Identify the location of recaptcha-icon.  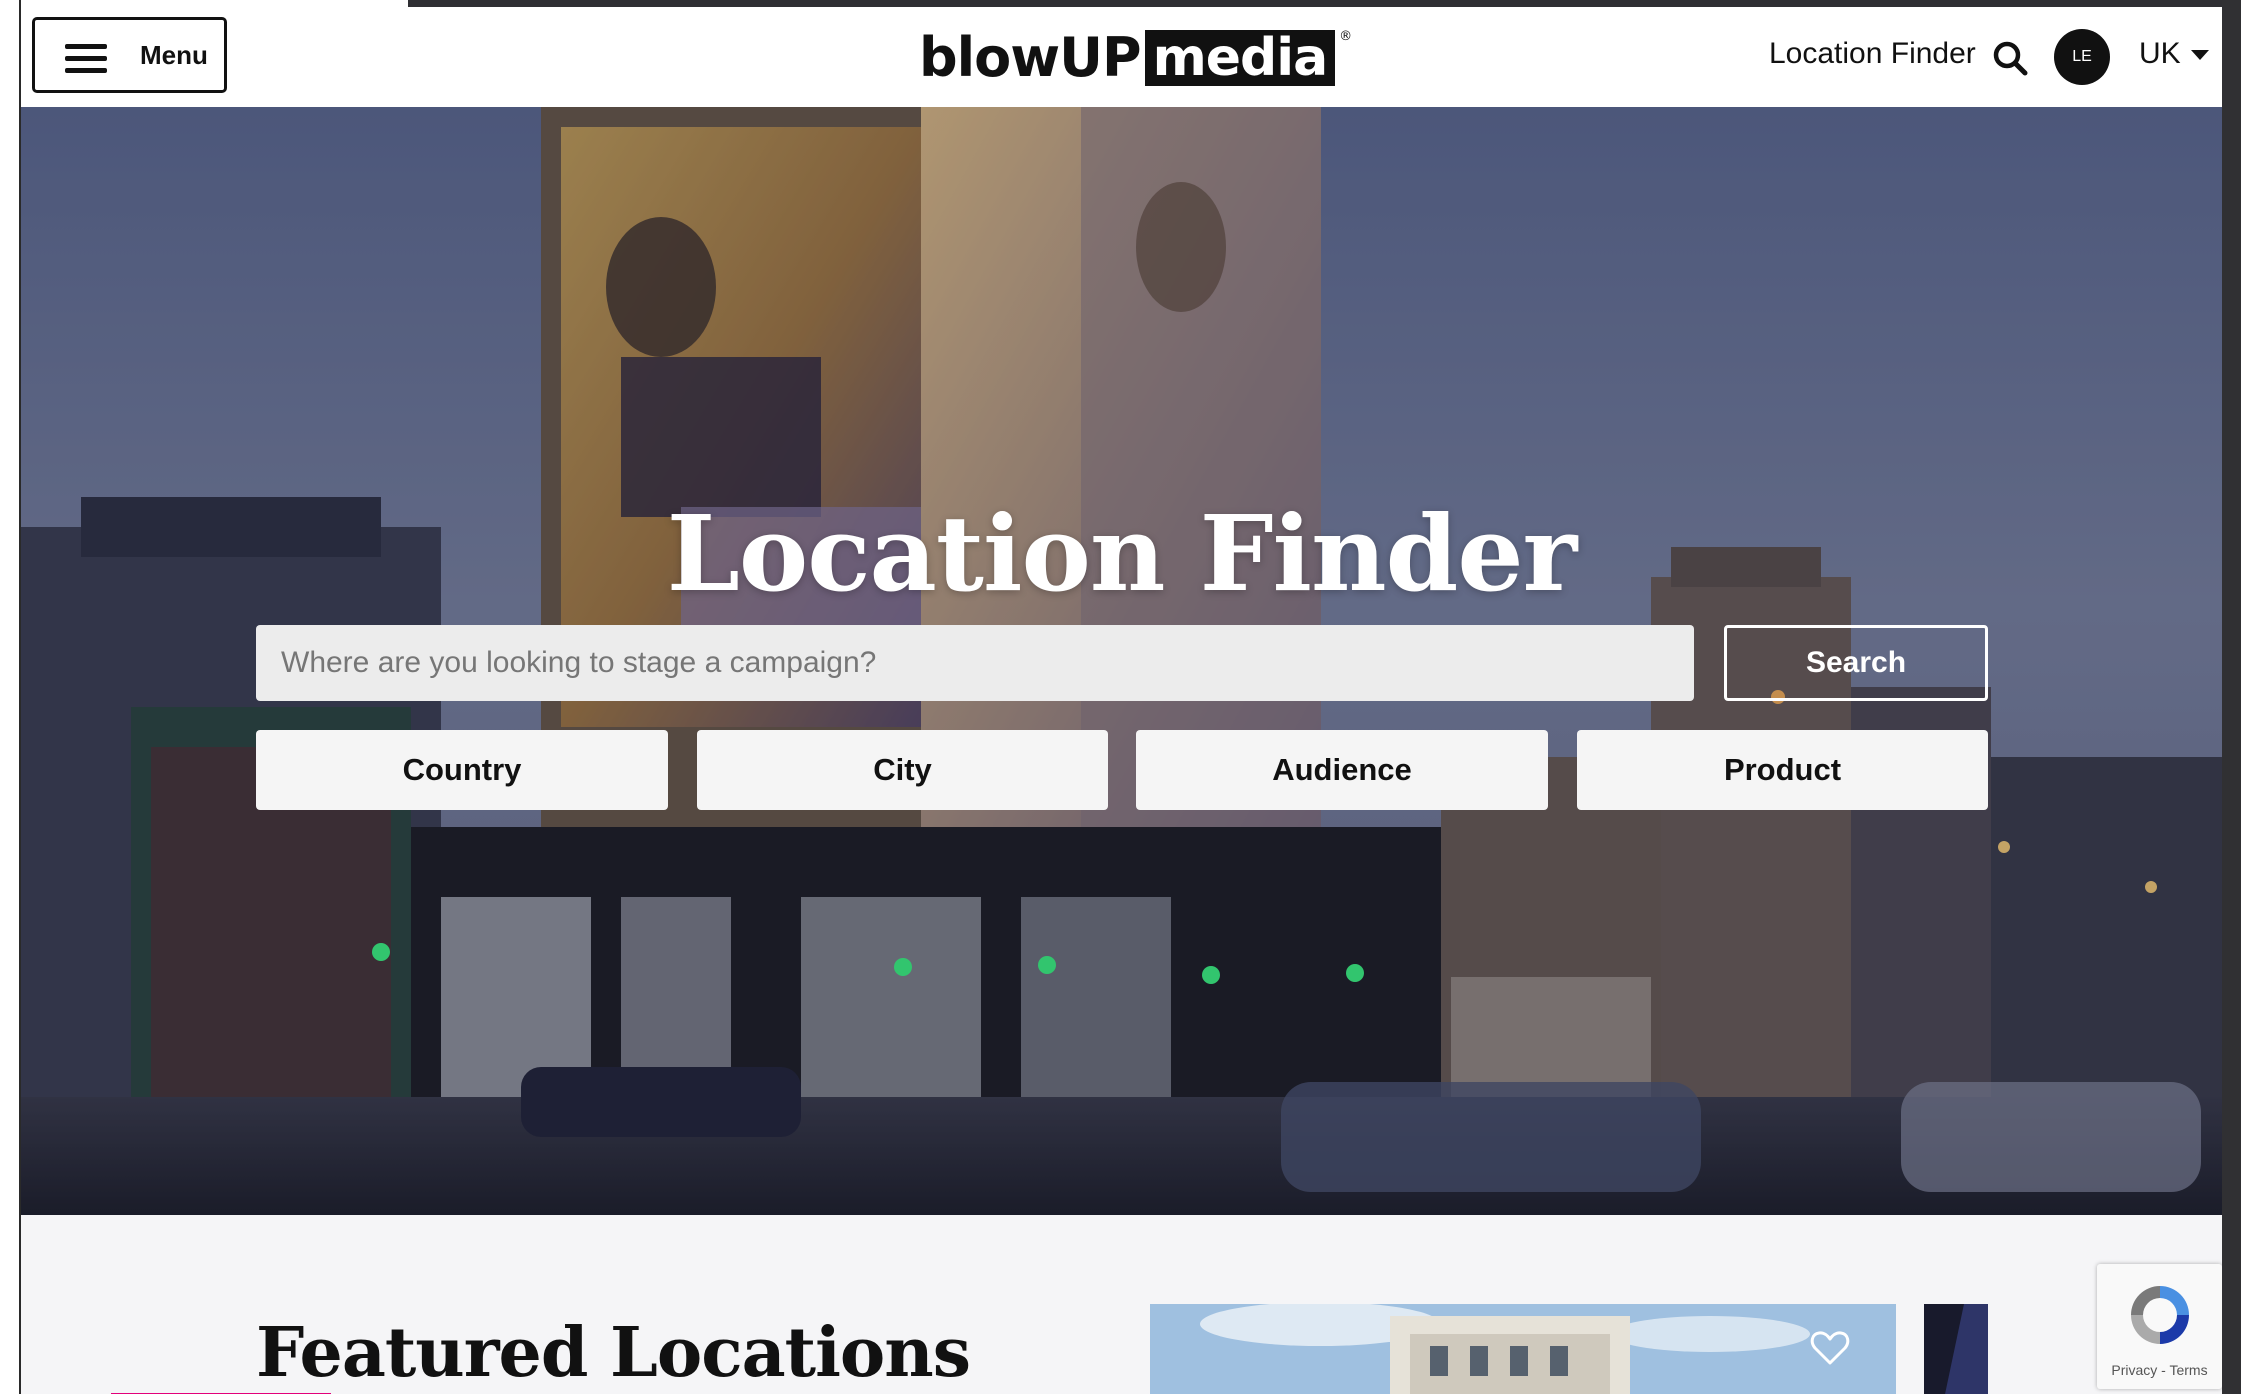
(2160, 1315).